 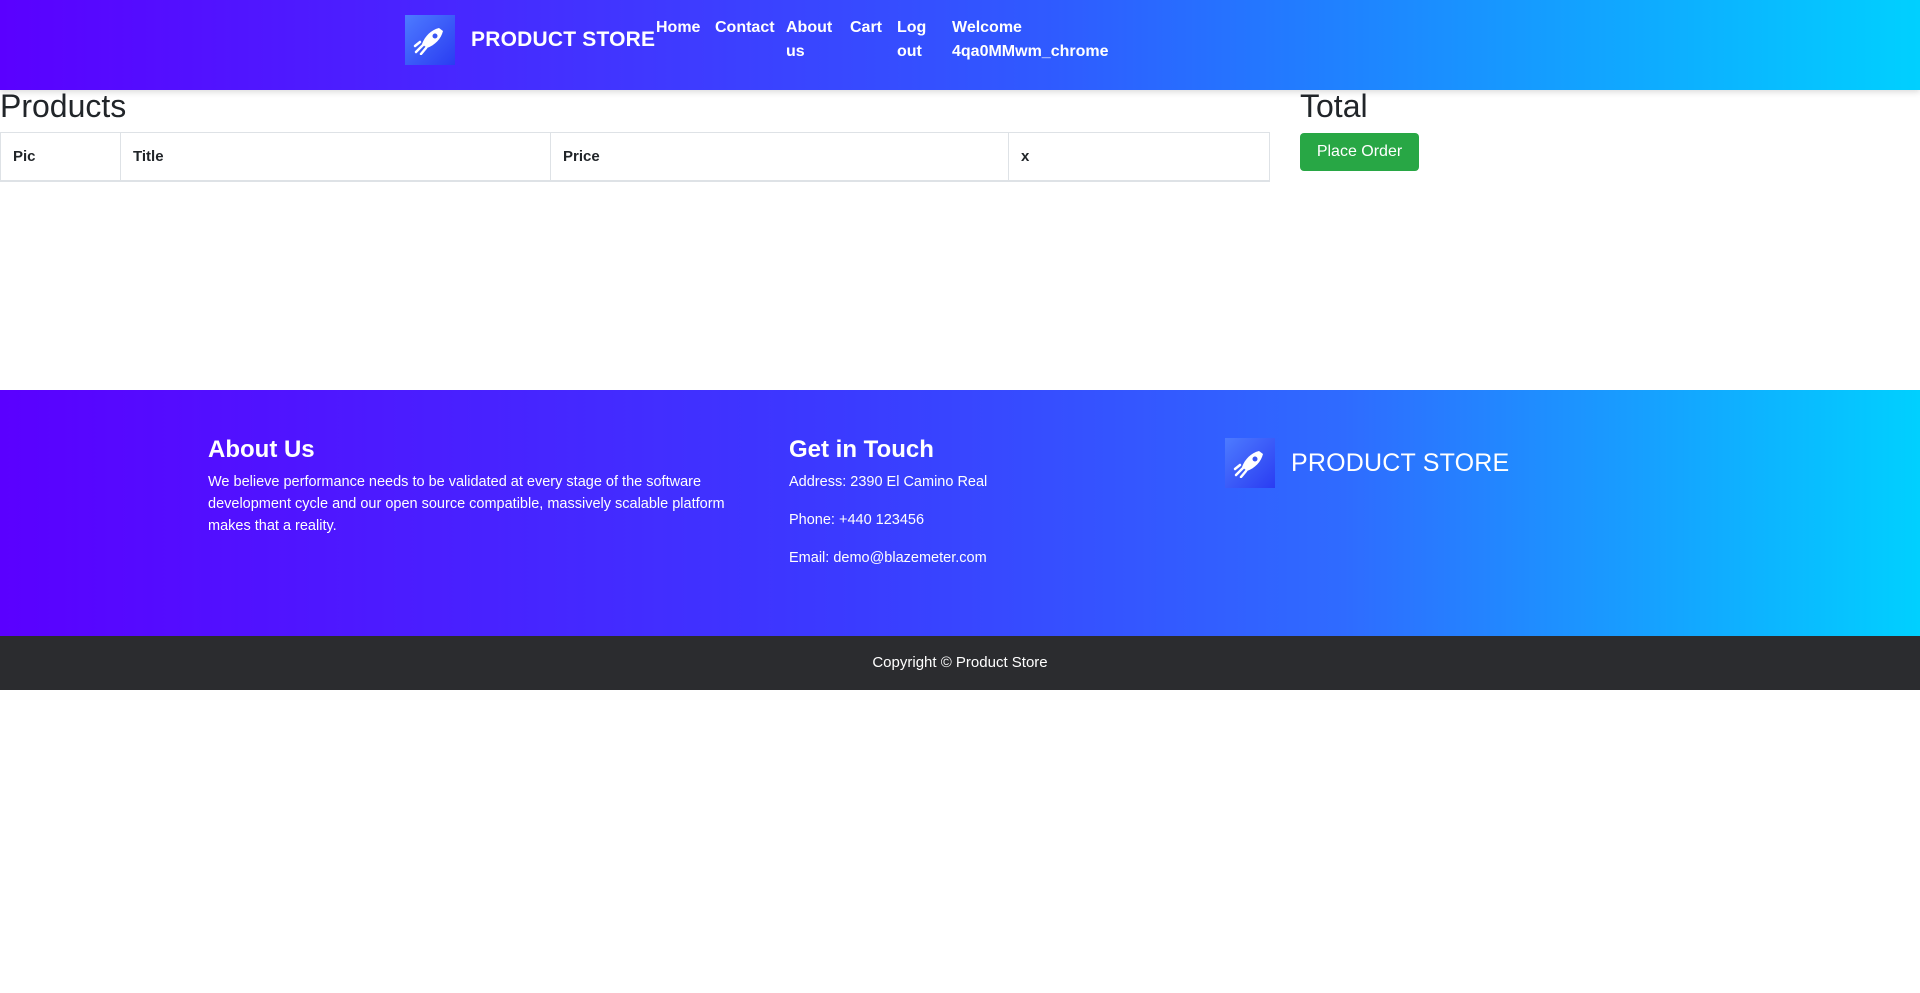 What do you see at coordinates (809, 40) in the screenshot?
I see `nav-about-us: About us` at bounding box center [809, 40].